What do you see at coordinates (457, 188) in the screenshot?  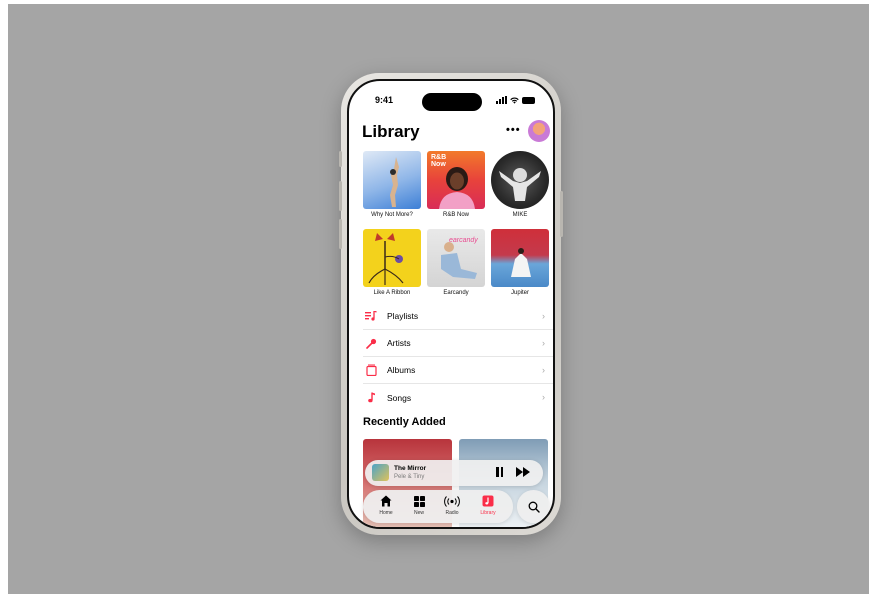 I see `artist-portrait-icon` at bounding box center [457, 188].